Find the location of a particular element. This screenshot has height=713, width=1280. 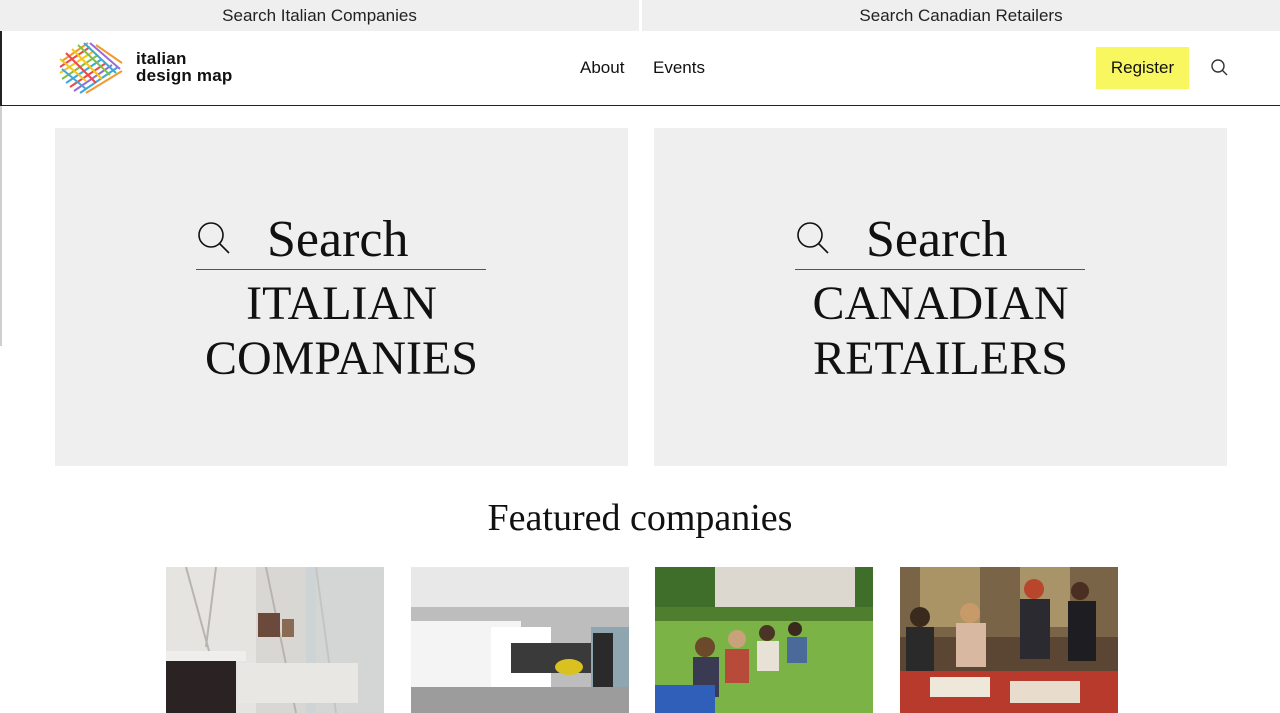

panel-title-line-2: RETAILERS is located at coordinates (940, 358).